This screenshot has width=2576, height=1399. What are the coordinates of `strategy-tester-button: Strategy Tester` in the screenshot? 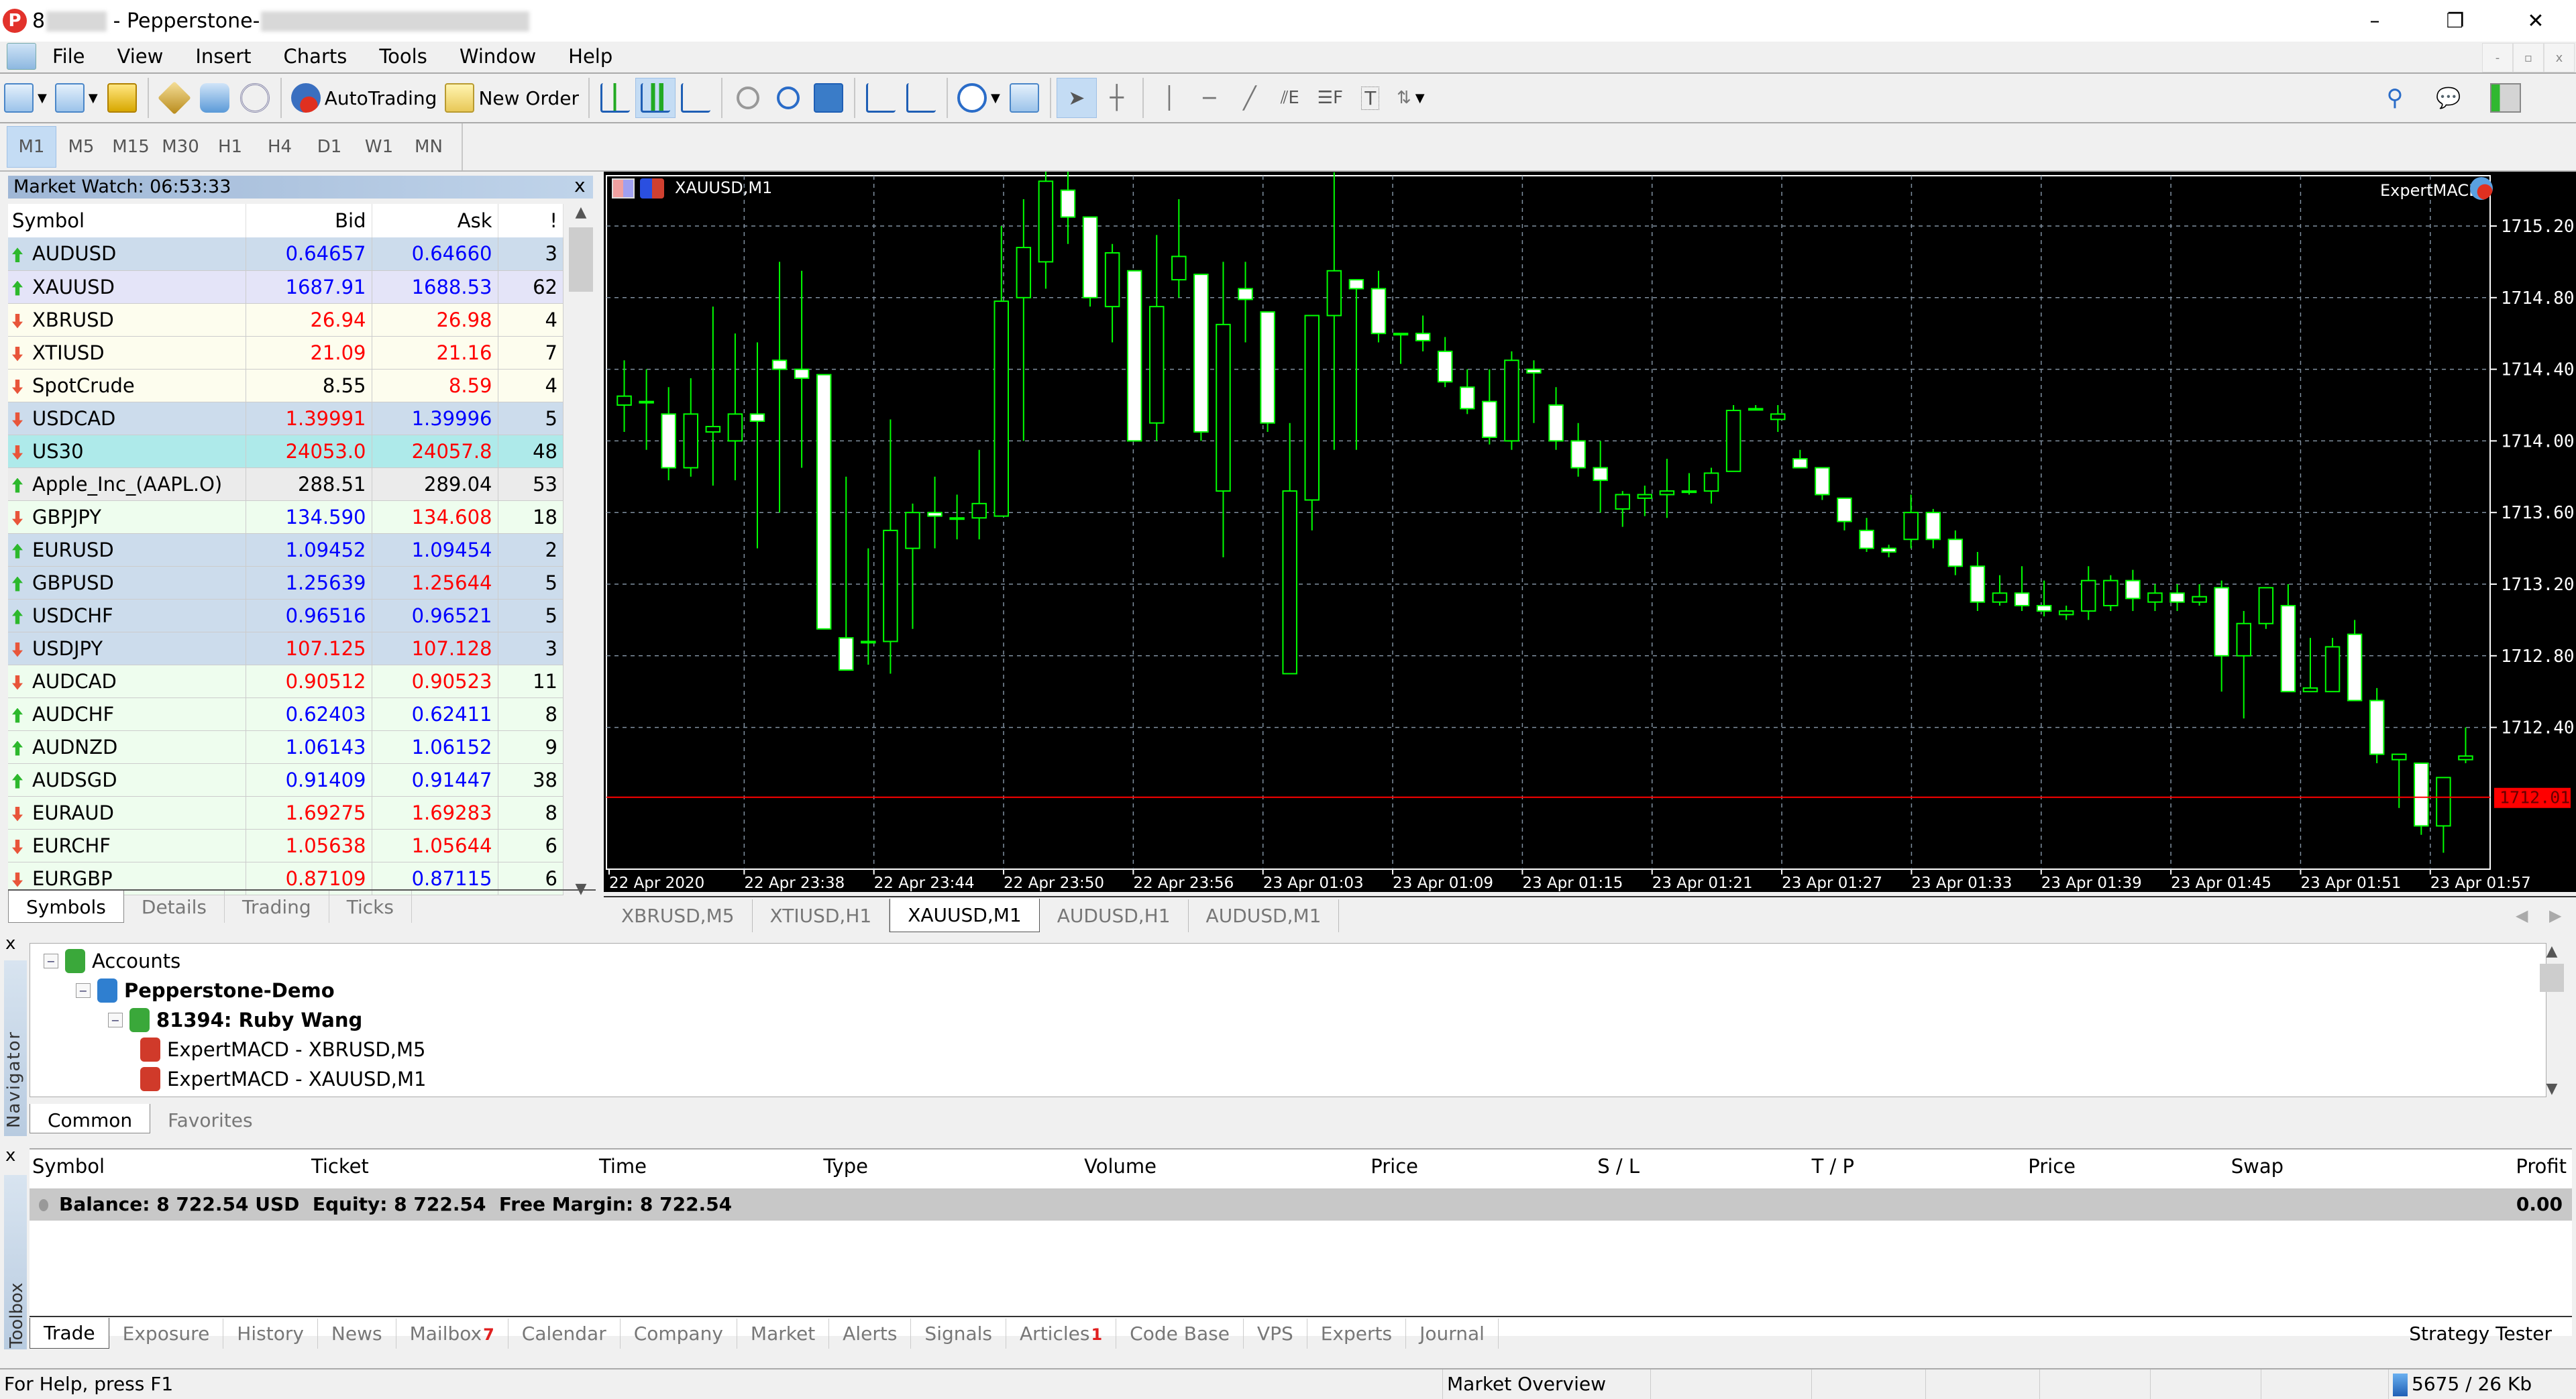 It's located at (2480, 1334).